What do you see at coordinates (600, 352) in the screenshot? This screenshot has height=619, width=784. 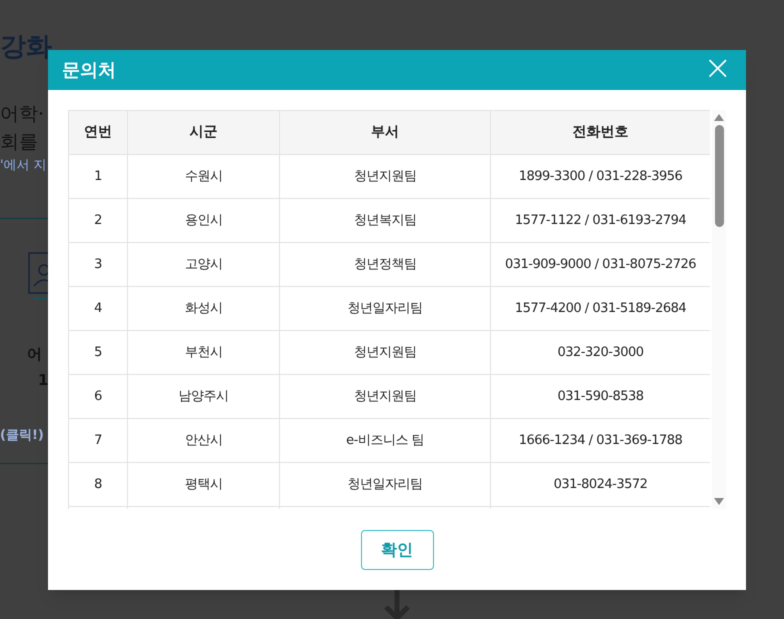 I see `table-cell: 032-320-3000` at bounding box center [600, 352].